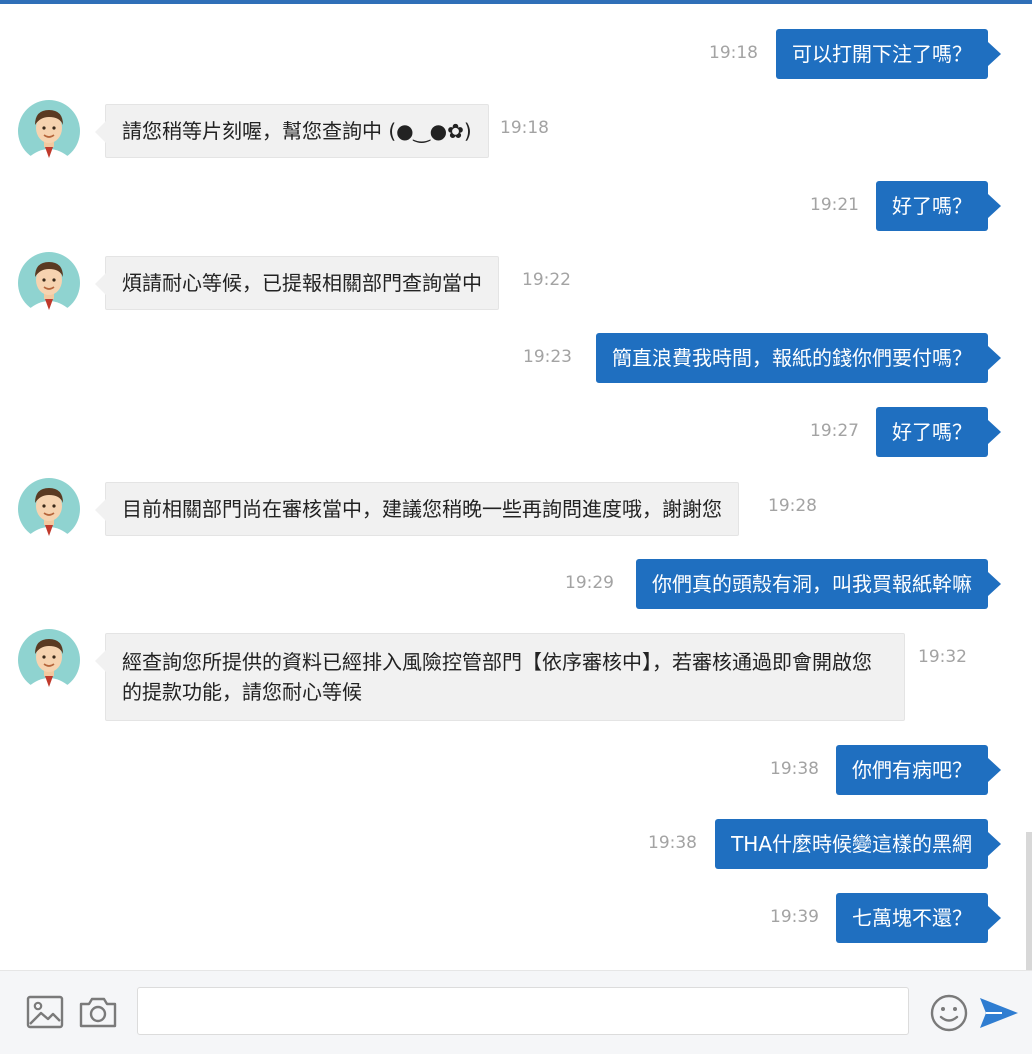  What do you see at coordinates (818, 584) in the screenshot?
I see `outgoing-message-bubble: 你們真的頭殼有洞，叫我買報紙幹嘛` at bounding box center [818, 584].